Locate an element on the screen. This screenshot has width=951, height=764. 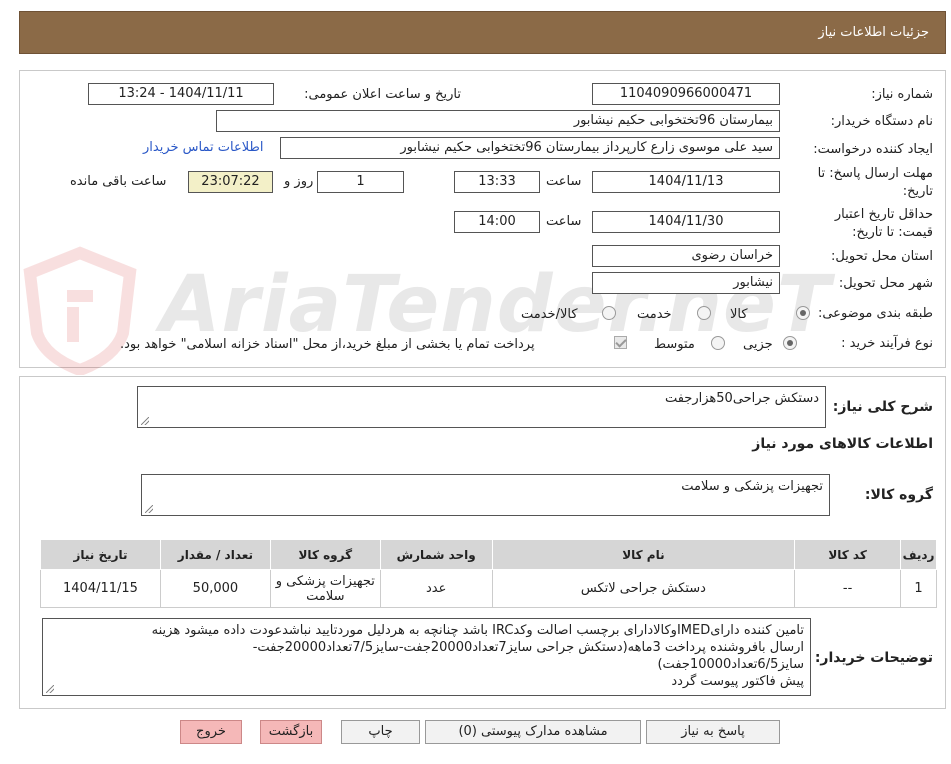
announce-datetime-field: 1404/11/11 - 13:24 is located at coordinates (181, 94).